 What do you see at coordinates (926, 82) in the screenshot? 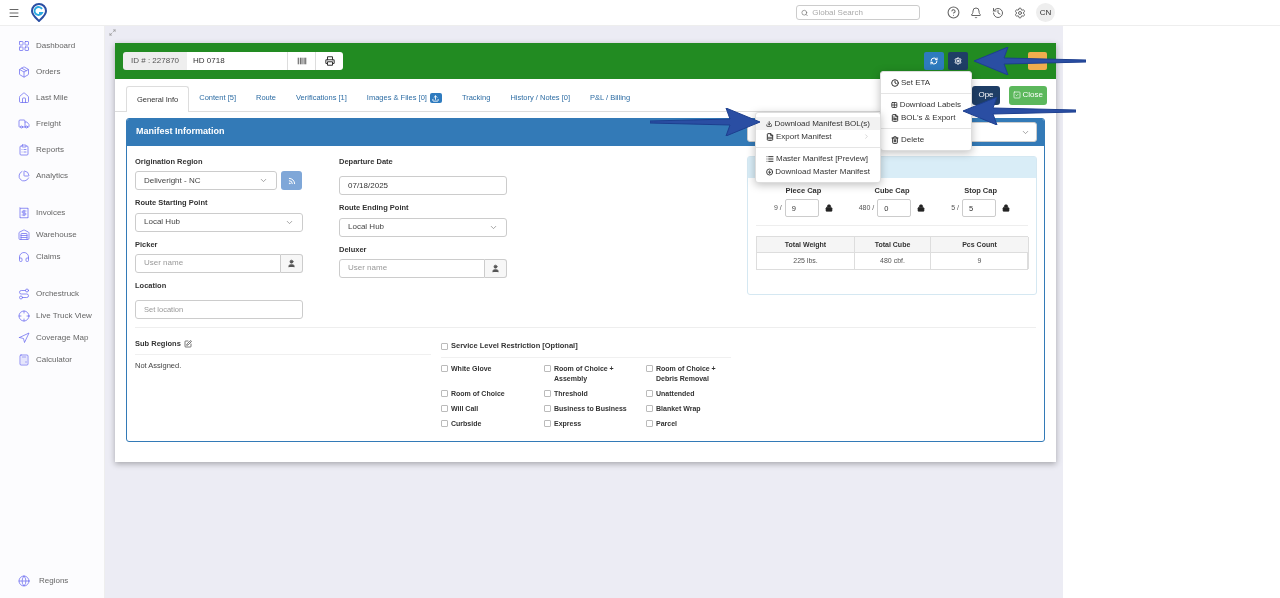
I see `menu-item: Set ETA` at bounding box center [926, 82].